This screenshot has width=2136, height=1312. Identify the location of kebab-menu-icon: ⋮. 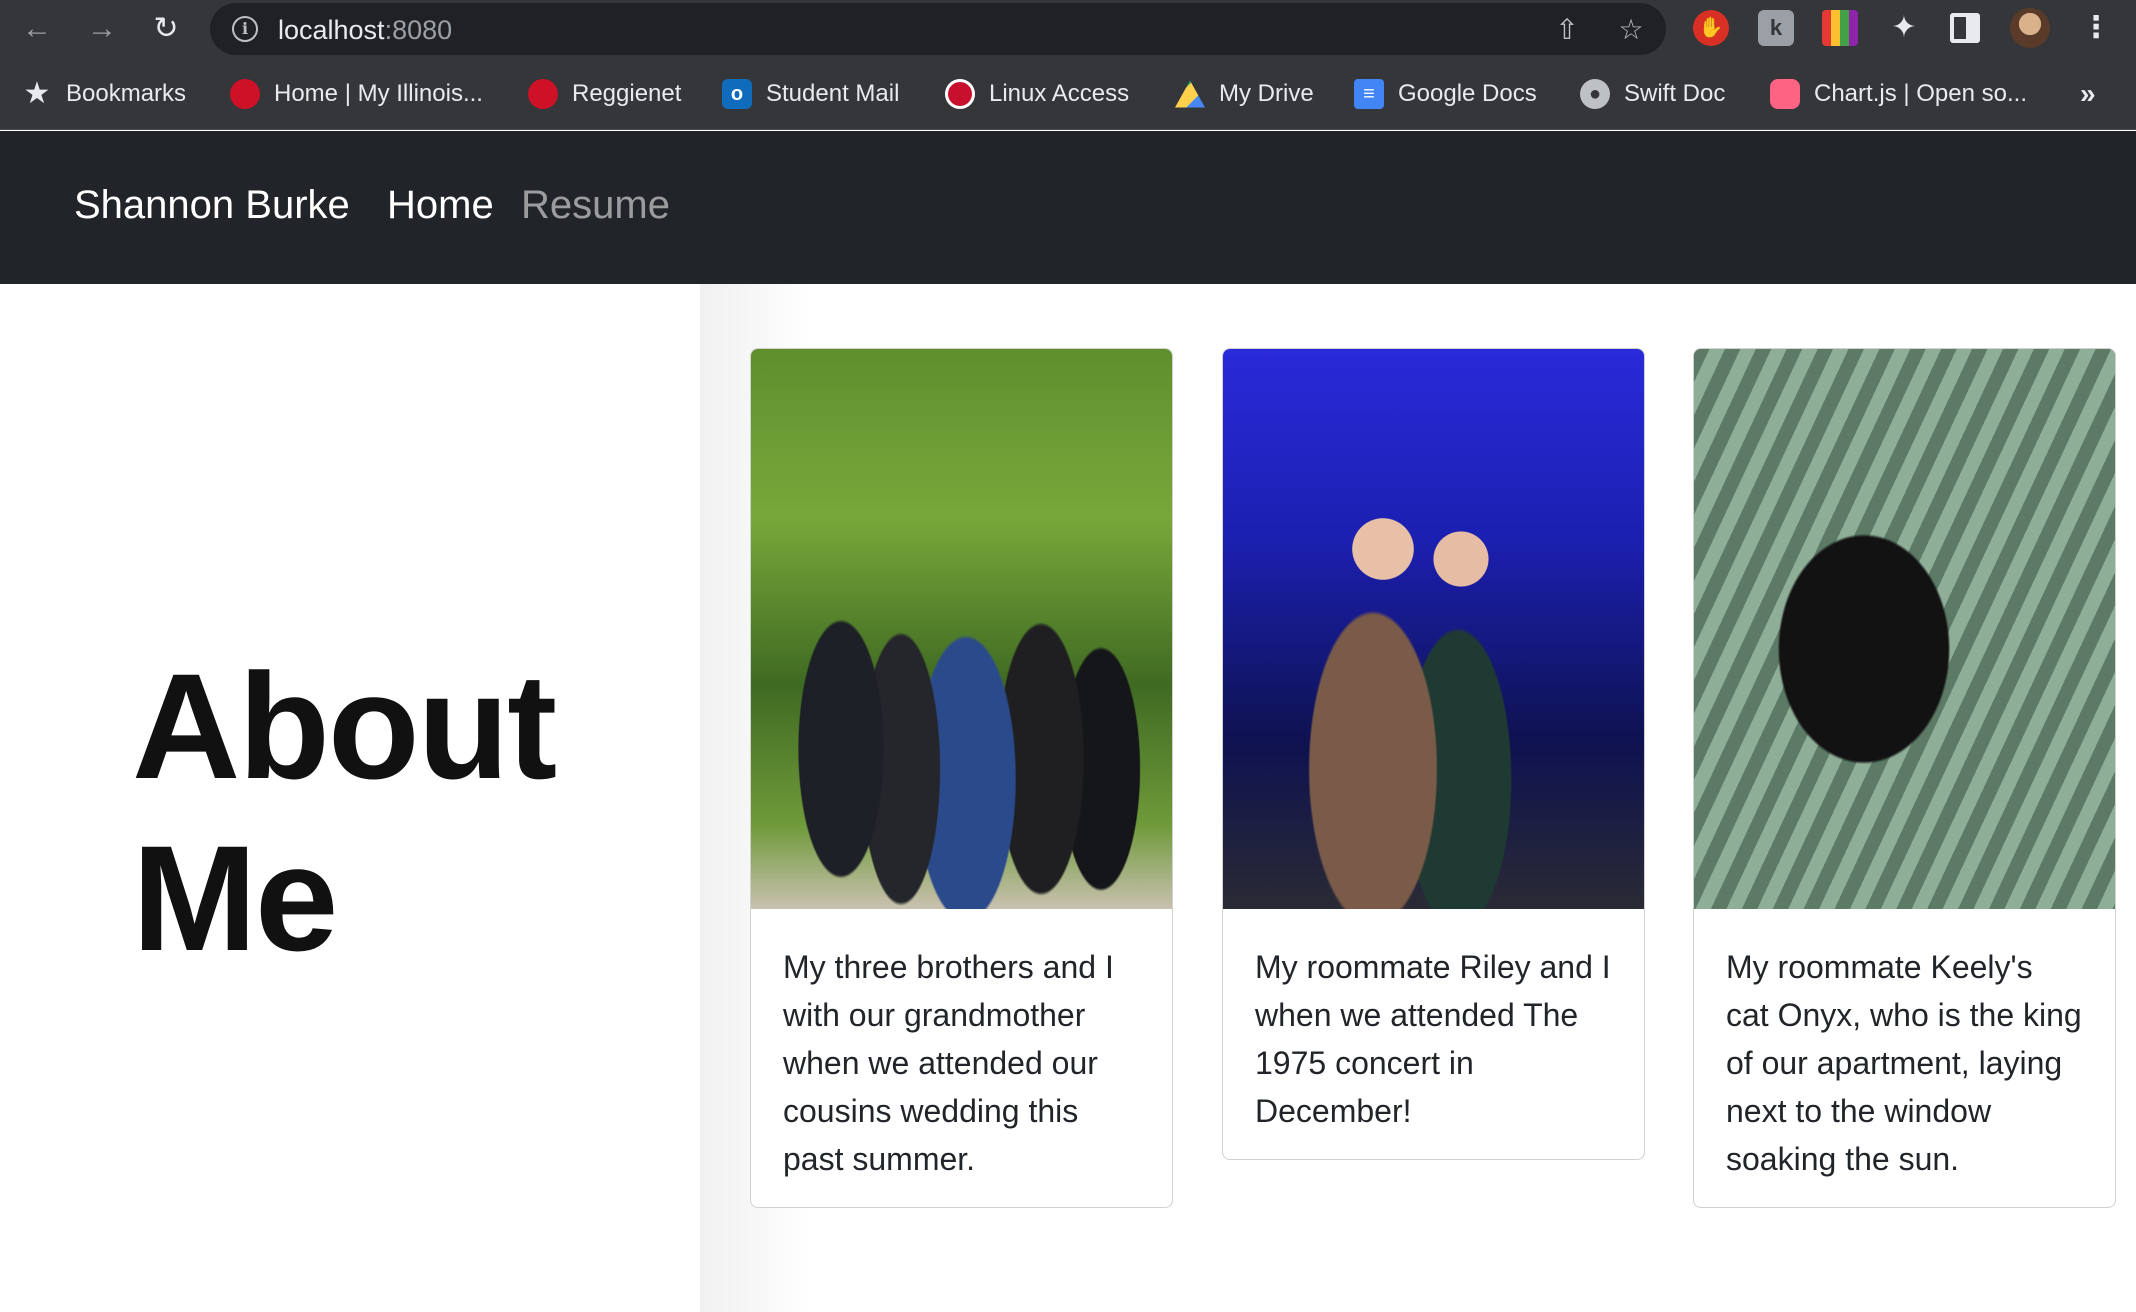
(2096, 28).